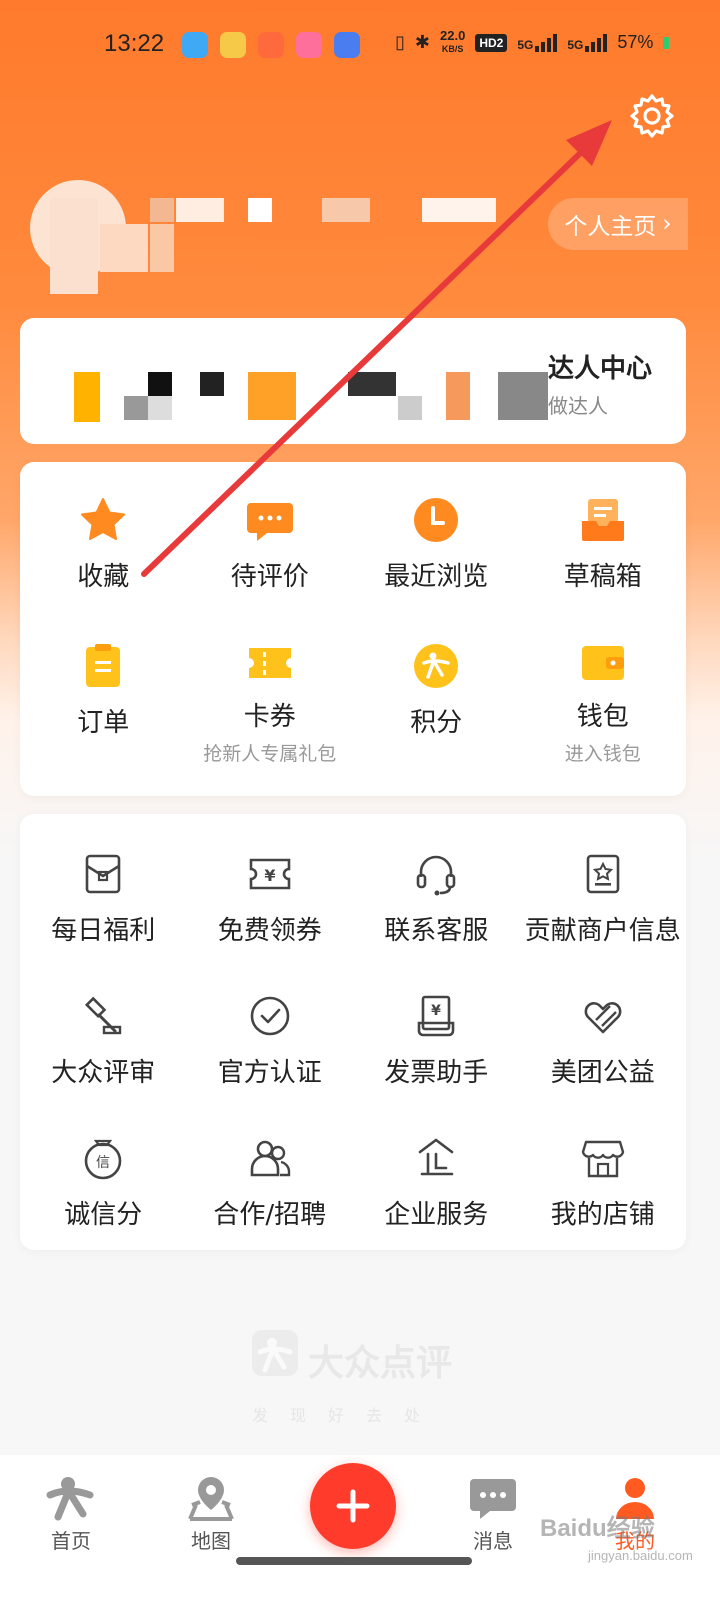  What do you see at coordinates (578, 406) in the screenshot?
I see `talent-center-subtitle: 做达人` at bounding box center [578, 406].